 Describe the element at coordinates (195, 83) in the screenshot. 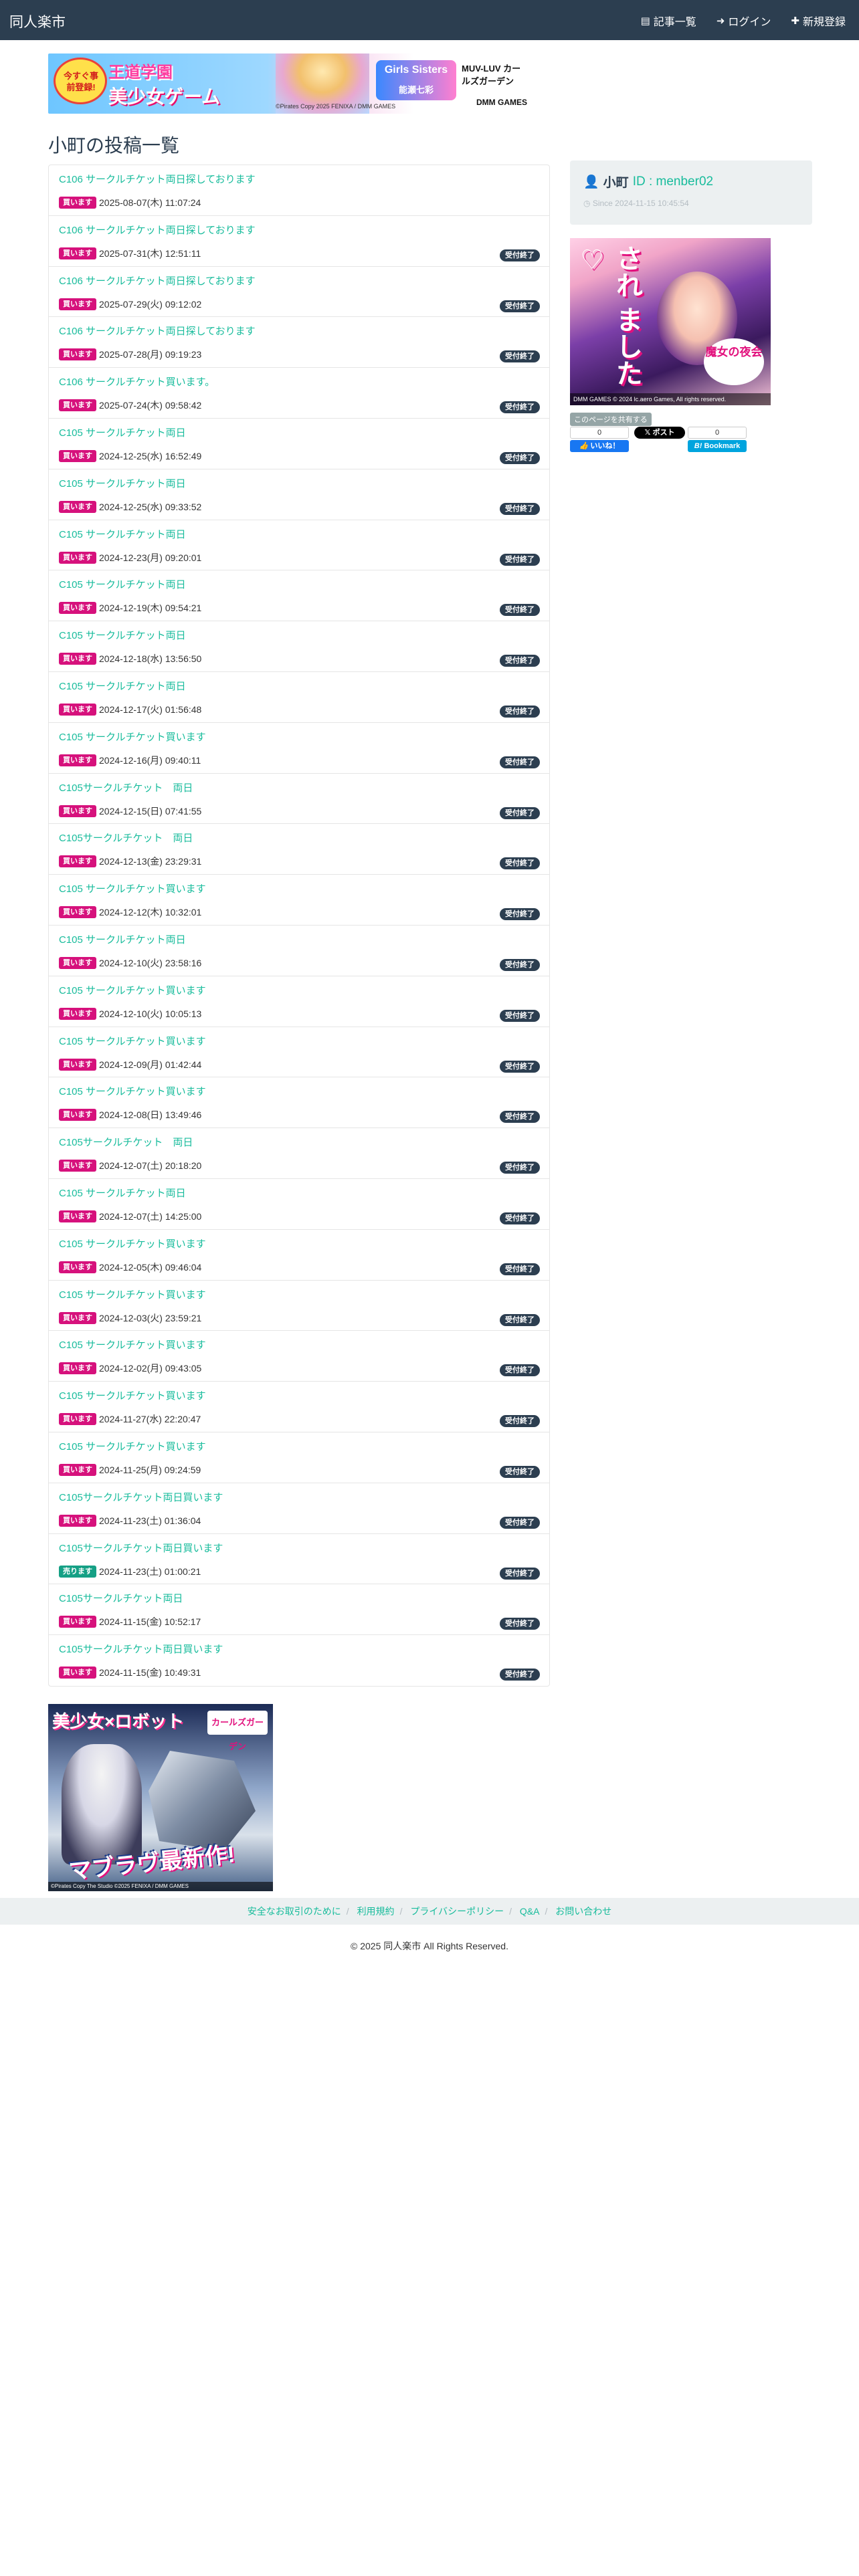

I see `banner-headline: 王道学園 美少女ゲーム` at that location.